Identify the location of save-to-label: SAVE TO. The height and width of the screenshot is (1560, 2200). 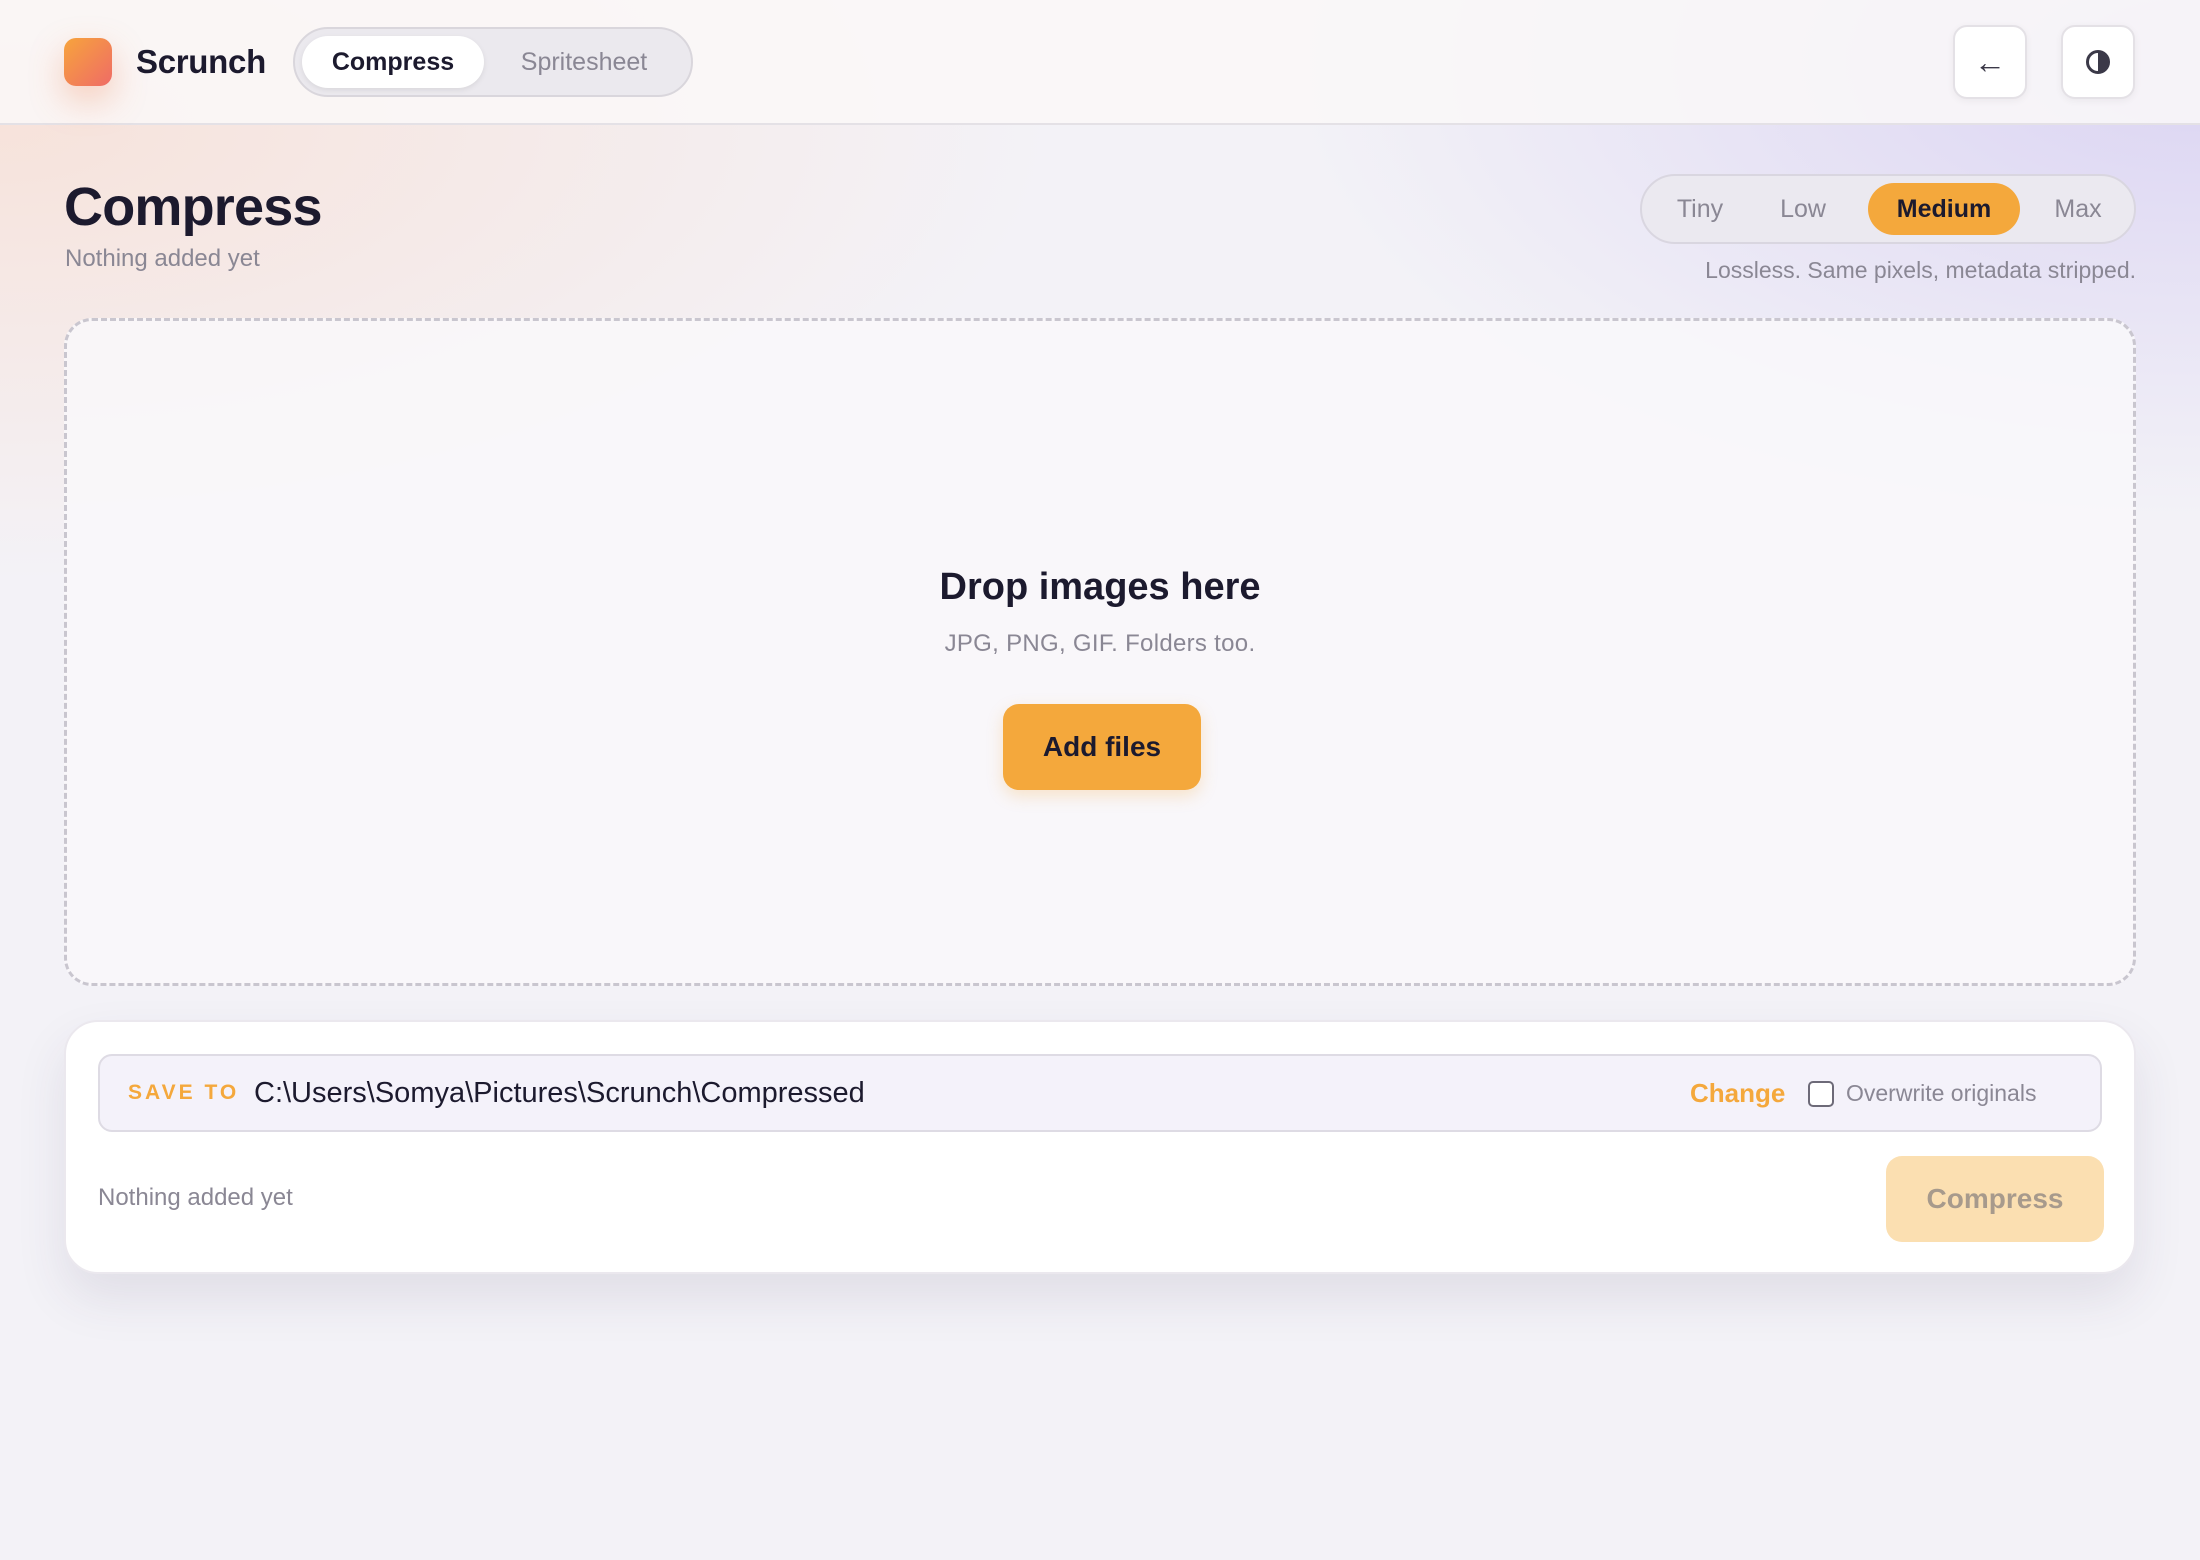
(184, 1092).